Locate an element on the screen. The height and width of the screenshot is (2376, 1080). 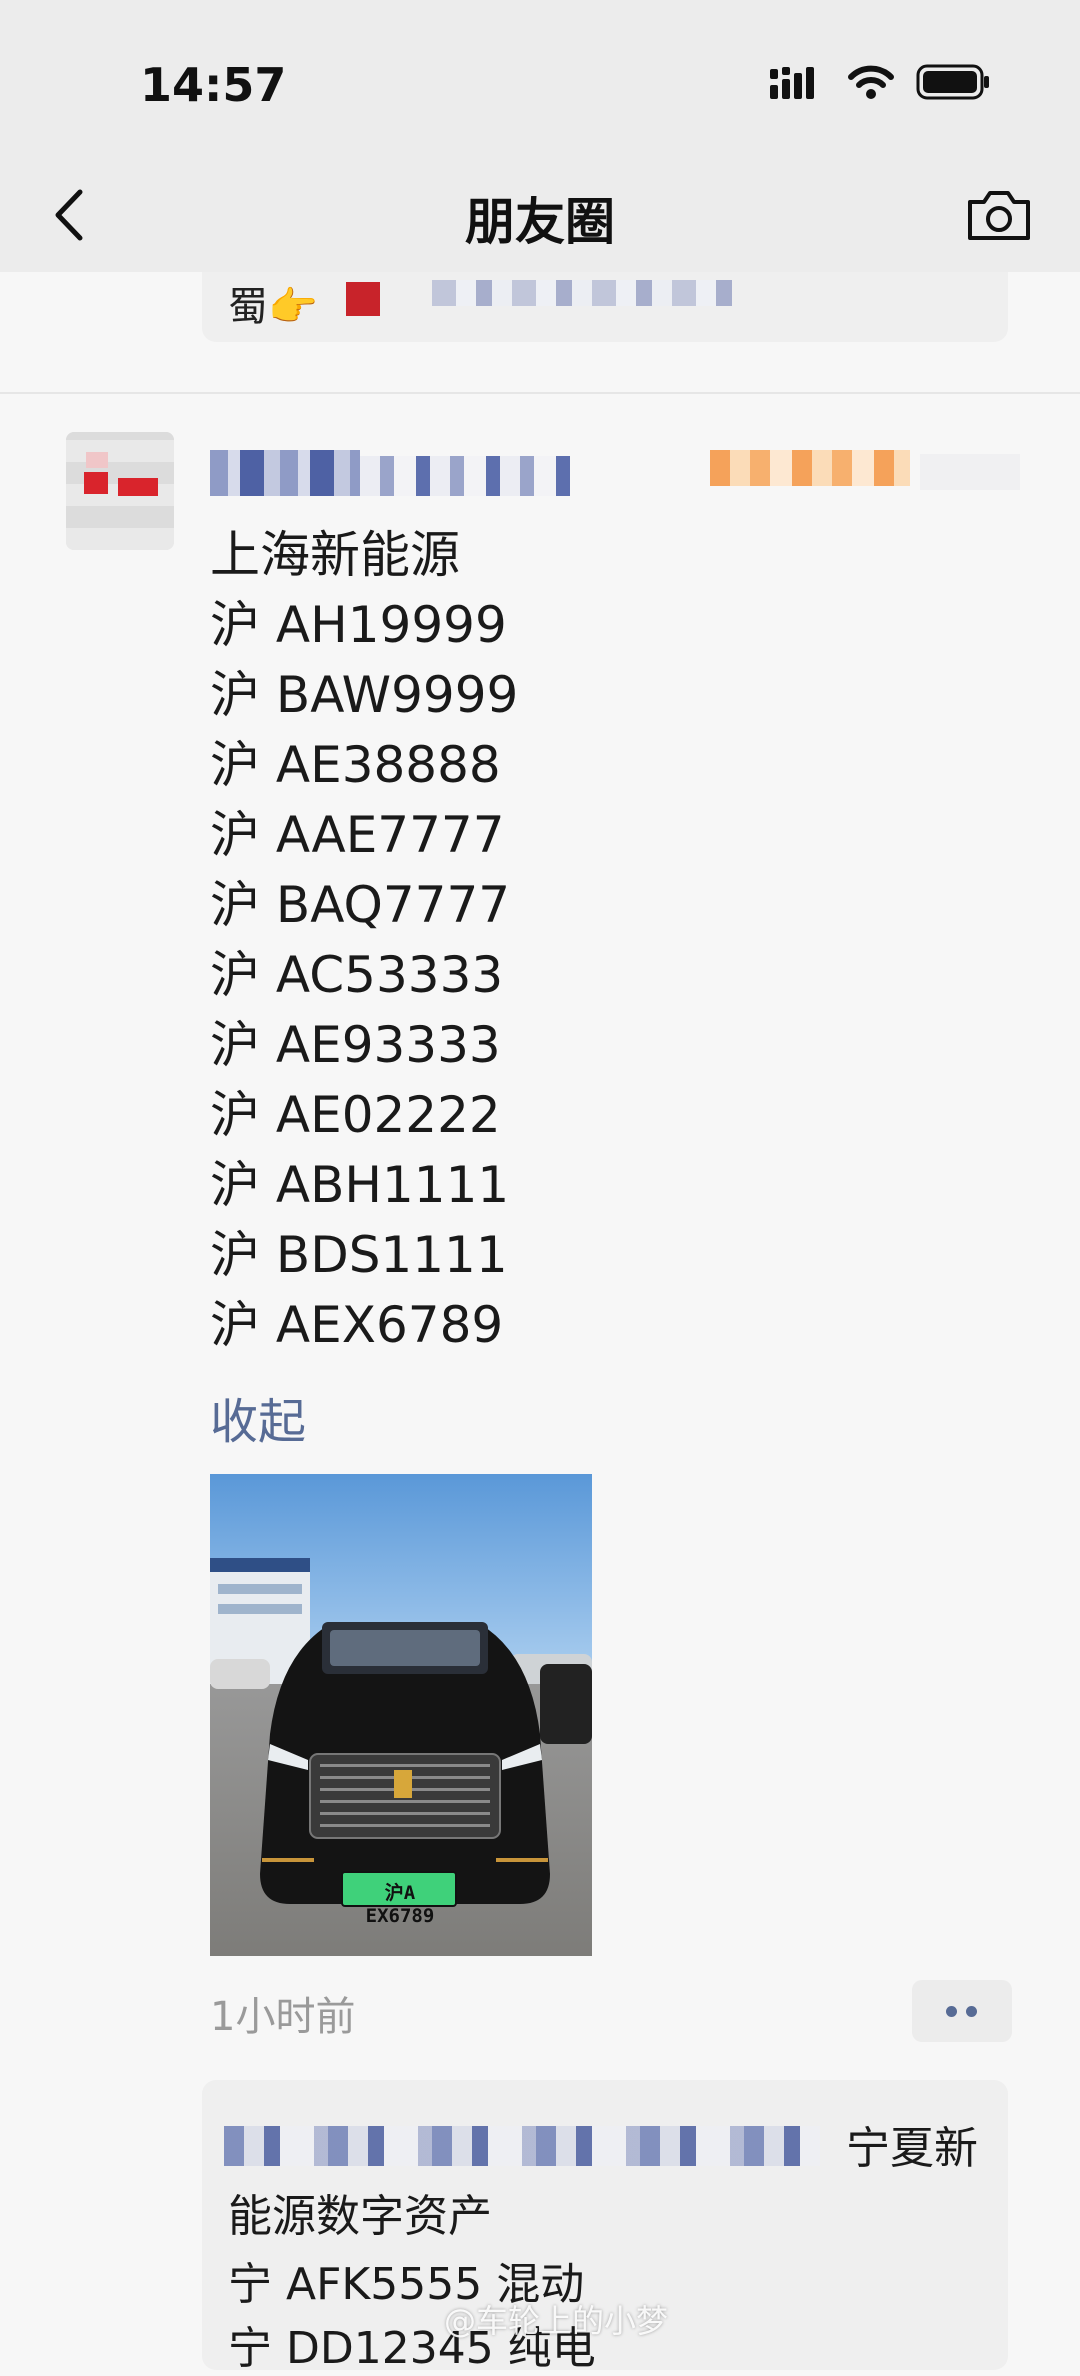
post-line: 沪 BAW9999 is located at coordinates (364, 695).